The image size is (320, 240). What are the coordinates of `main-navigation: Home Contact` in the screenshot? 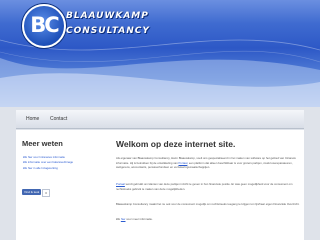 It's located at (160, 119).